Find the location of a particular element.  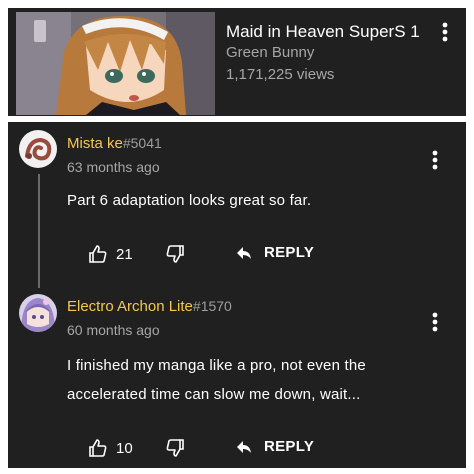

author-name: Electro Archon Lite is located at coordinates (130, 306).